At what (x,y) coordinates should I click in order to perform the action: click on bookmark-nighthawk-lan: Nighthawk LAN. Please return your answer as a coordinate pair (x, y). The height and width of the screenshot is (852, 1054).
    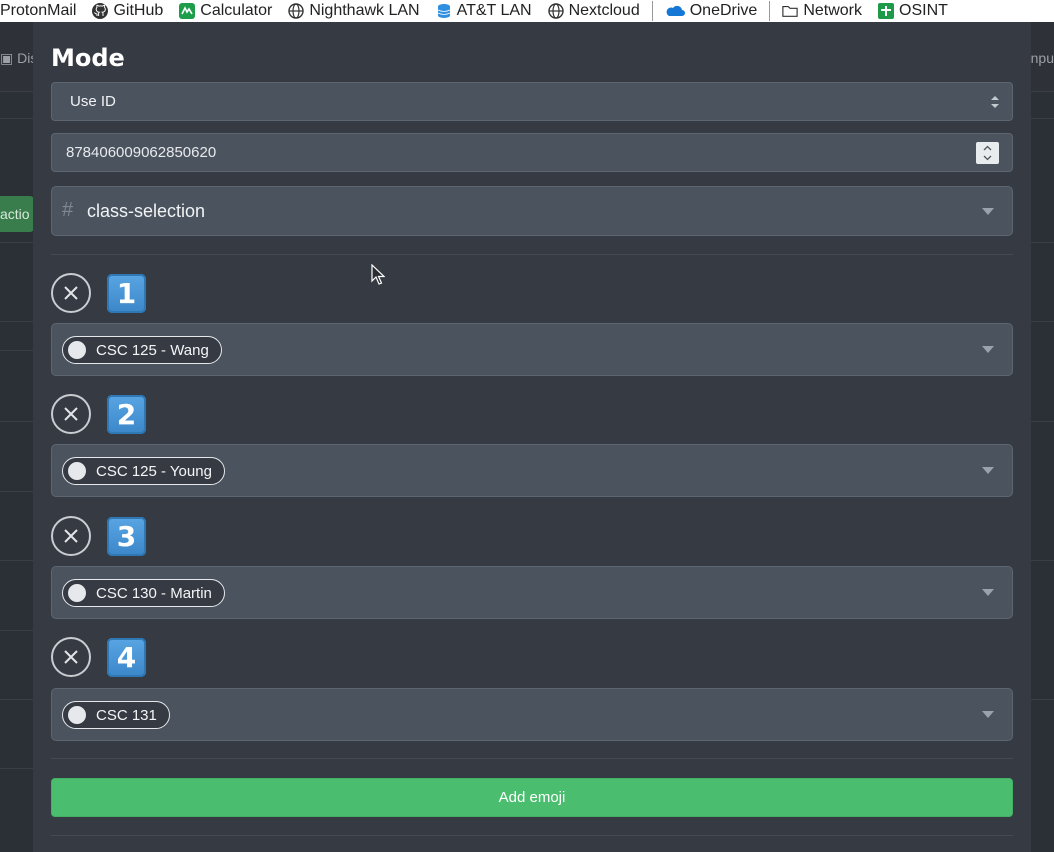
    Looking at the image, I should click on (353, 11).